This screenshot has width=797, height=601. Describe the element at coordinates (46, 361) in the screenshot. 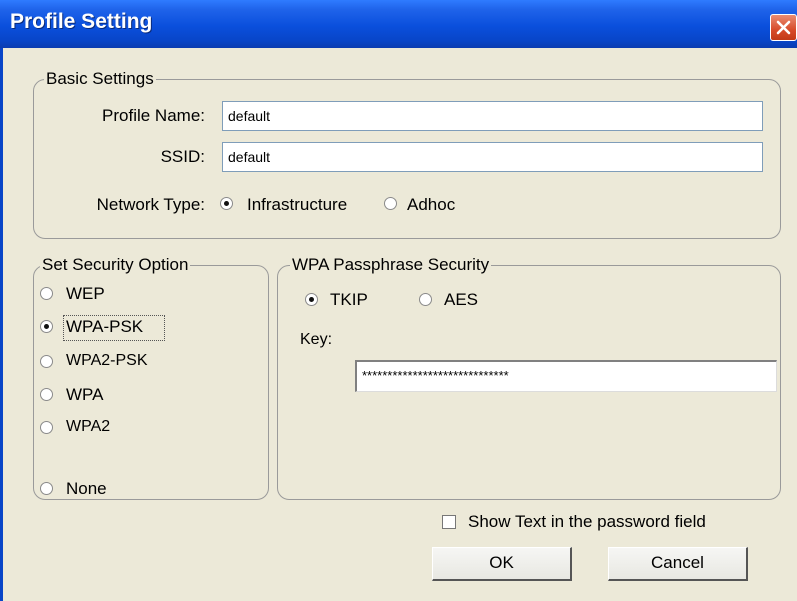

I see `wpa2-psk-radio` at that location.